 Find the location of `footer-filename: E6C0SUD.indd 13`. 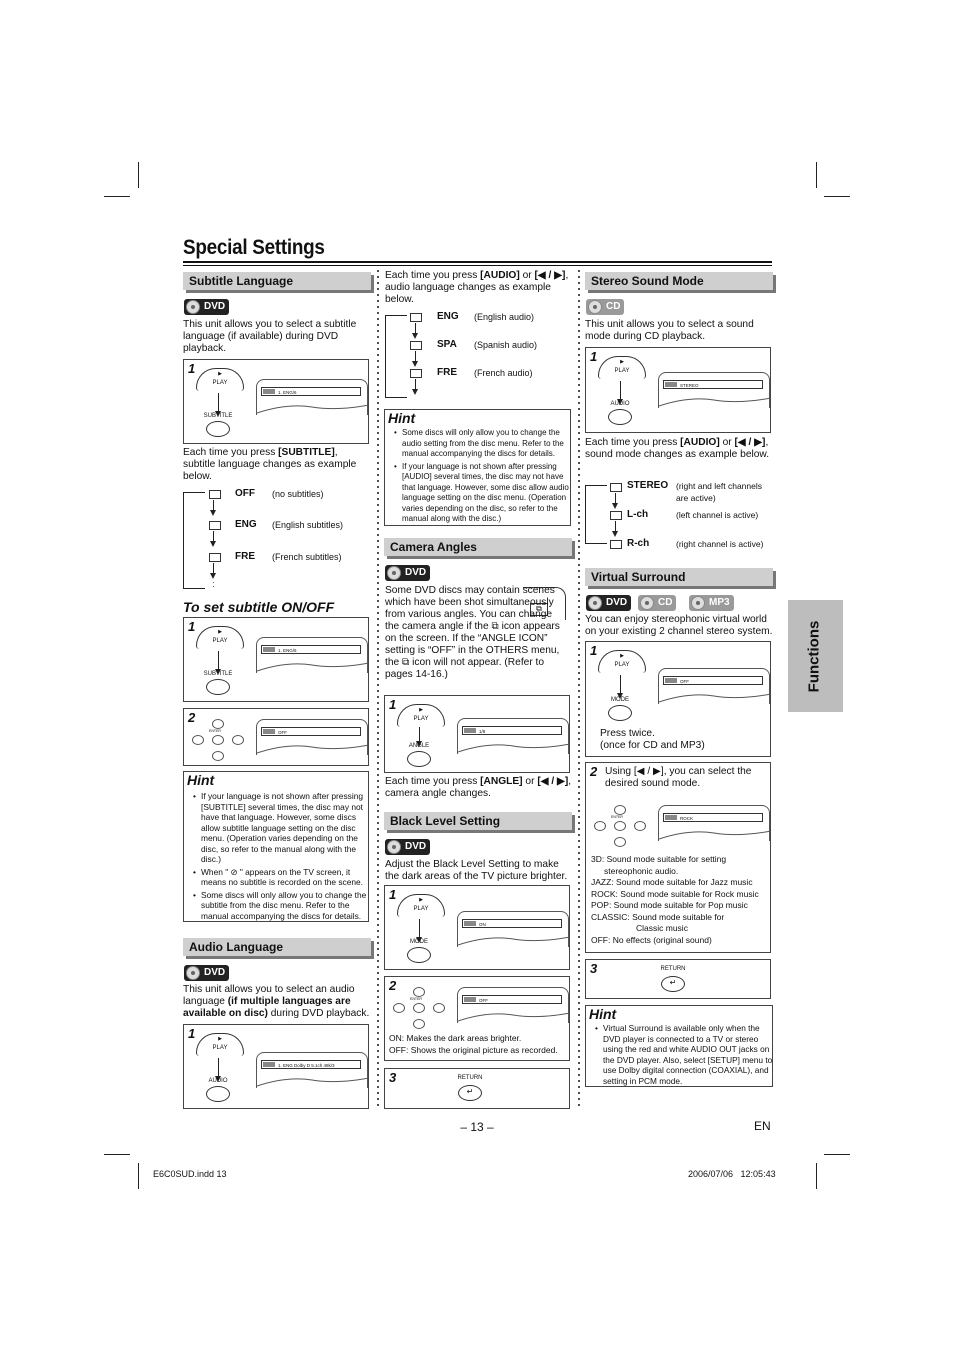

footer-filename: E6C0SUD.indd 13 is located at coordinates (190, 1174).